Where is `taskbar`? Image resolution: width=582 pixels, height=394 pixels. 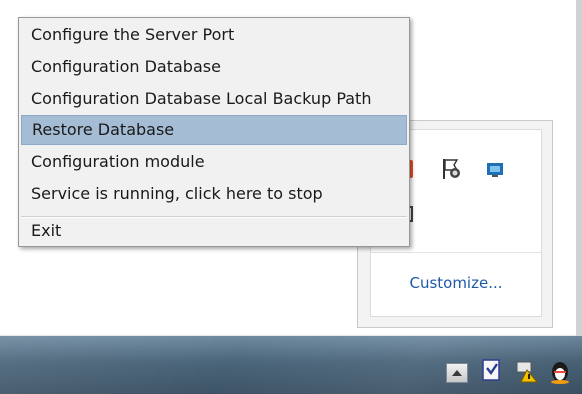 taskbar is located at coordinates (291, 365).